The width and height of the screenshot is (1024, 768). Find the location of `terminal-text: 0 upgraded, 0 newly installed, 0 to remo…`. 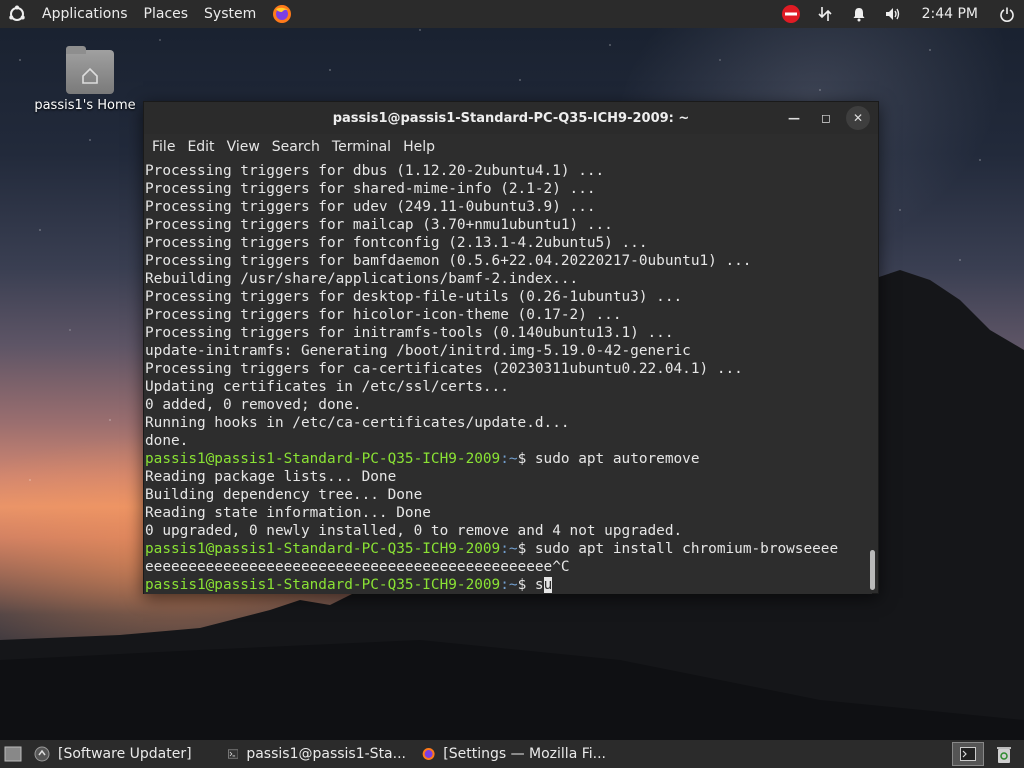

terminal-text: 0 upgraded, 0 newly installed, 0 to remo… is located at coordinates (414, 531).